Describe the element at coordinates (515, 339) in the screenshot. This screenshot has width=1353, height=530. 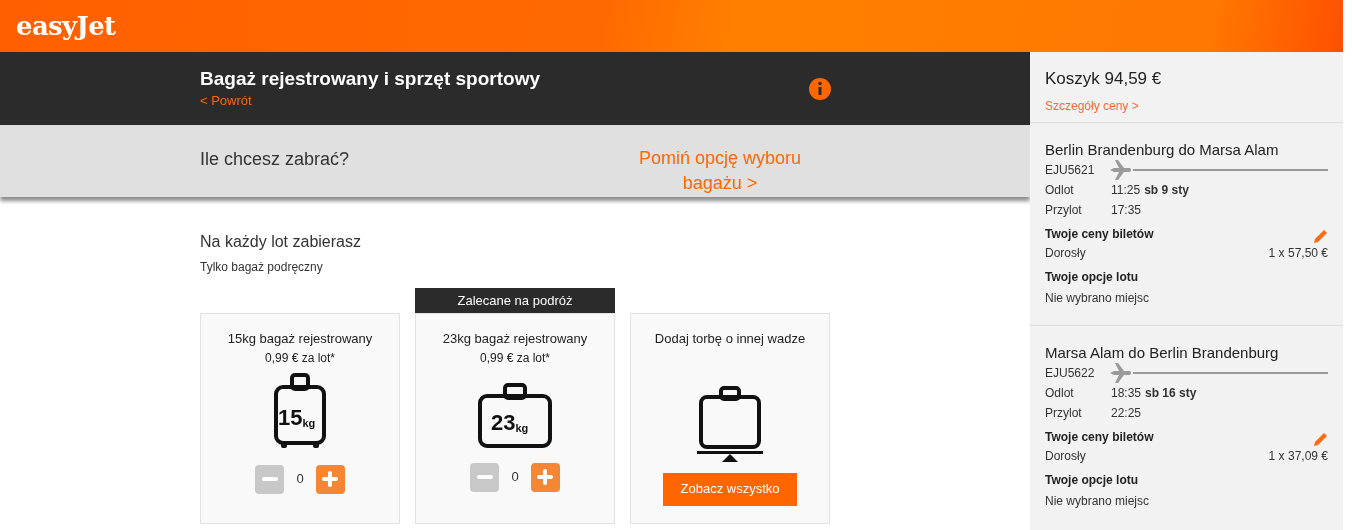
I see `option-title: 23kg bagaż rejestrowany` at that location.